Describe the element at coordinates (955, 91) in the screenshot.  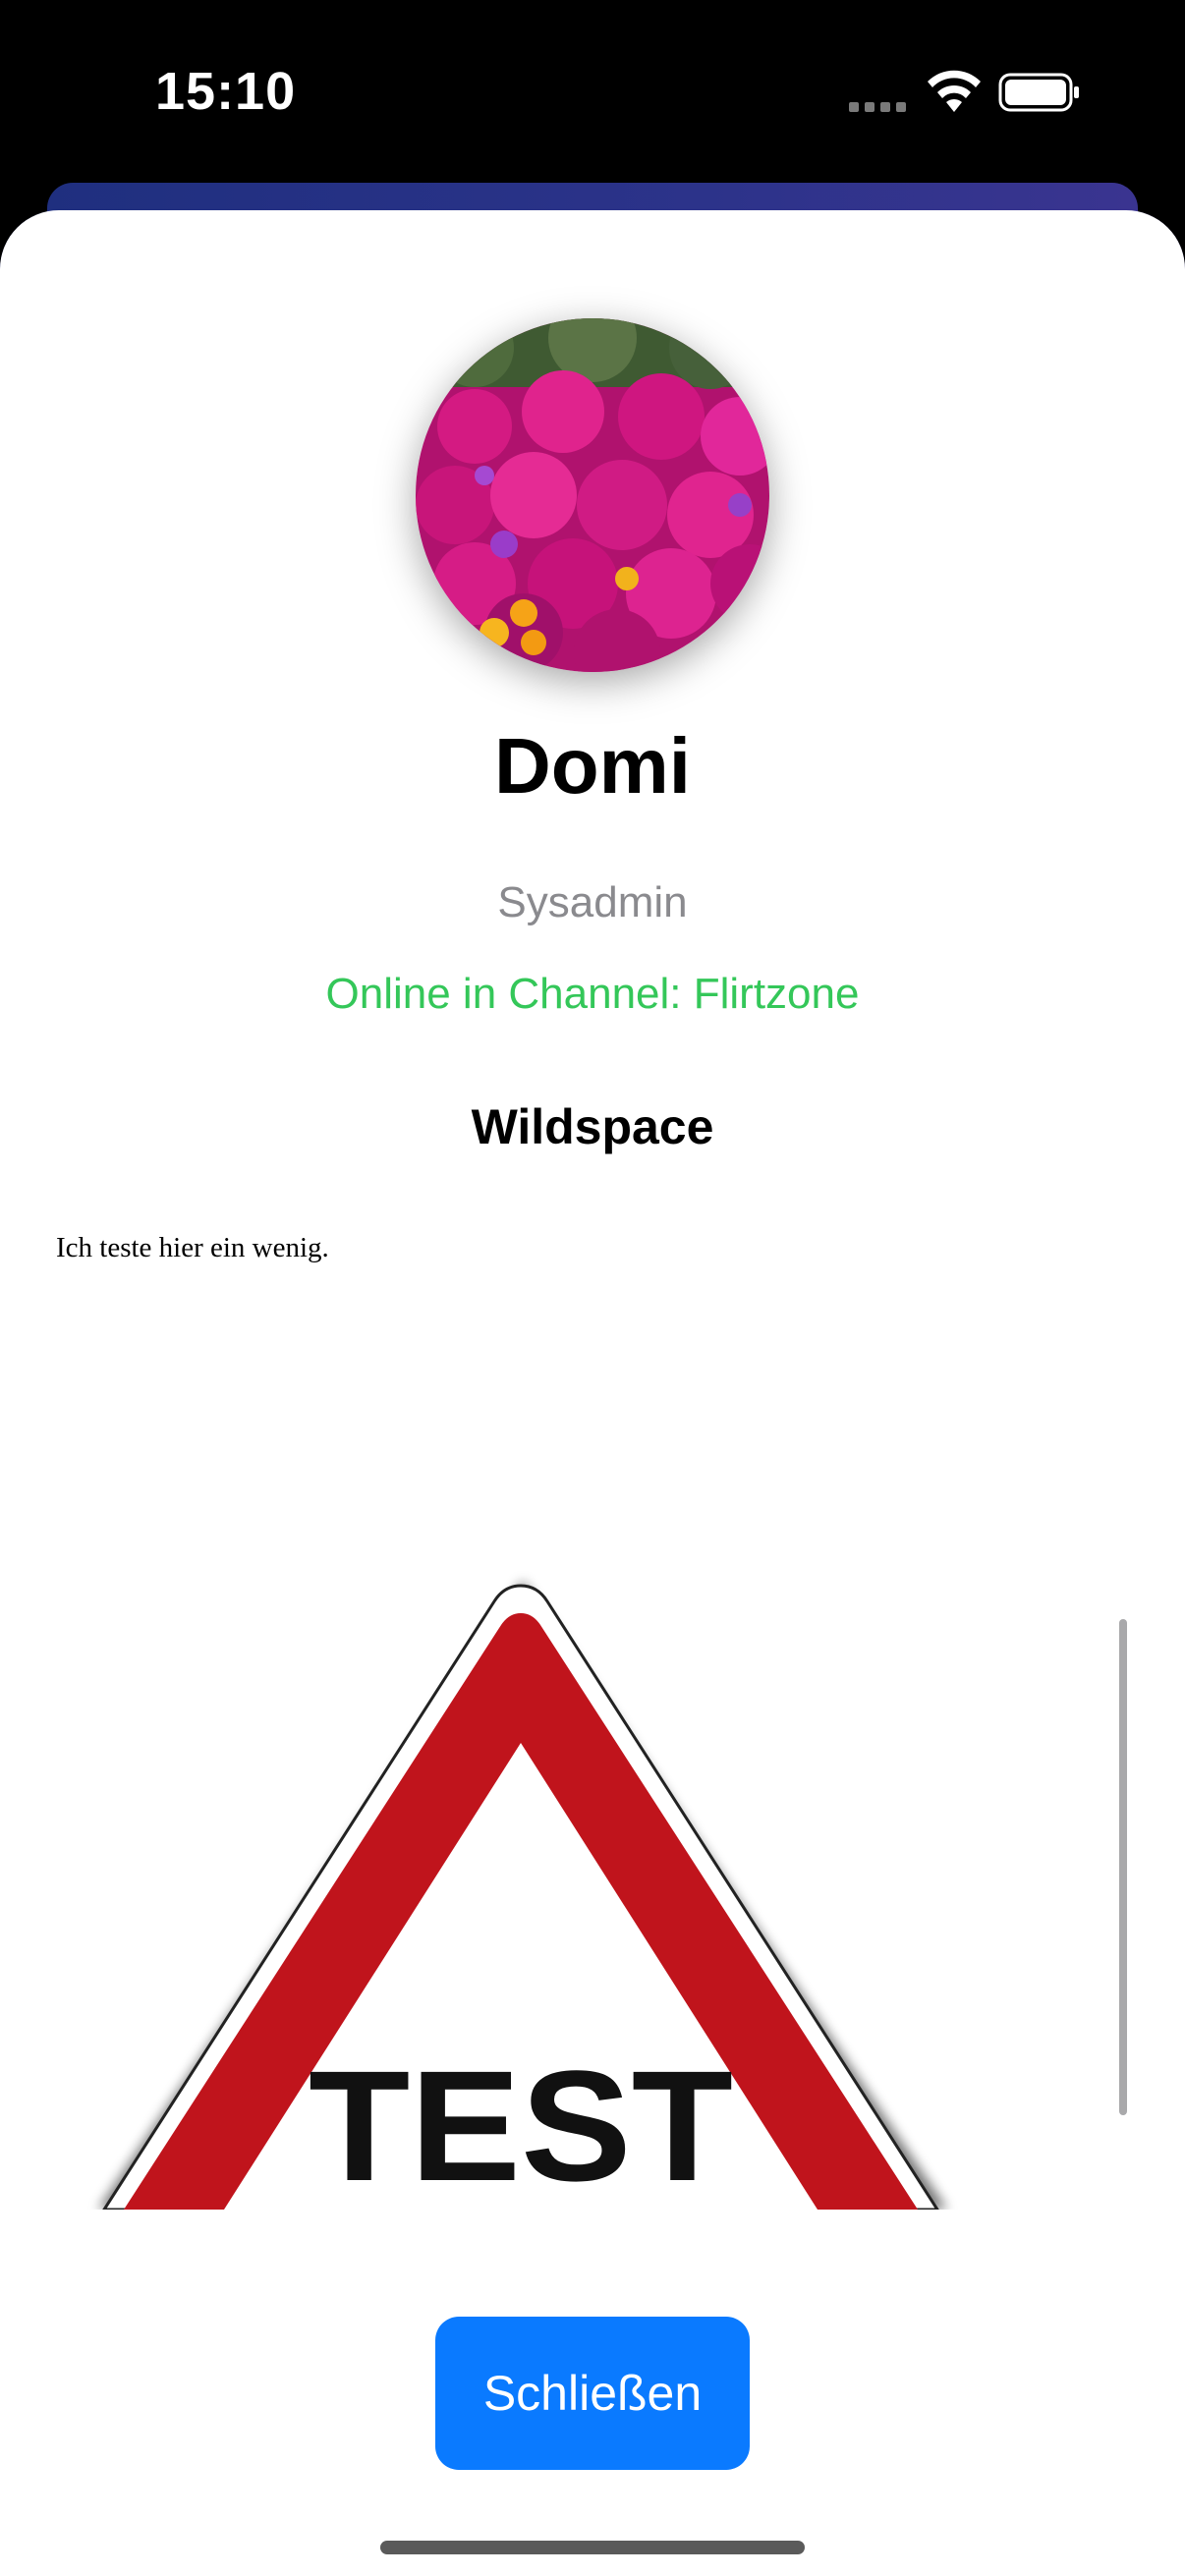
I see `wifi-icon` at that location.